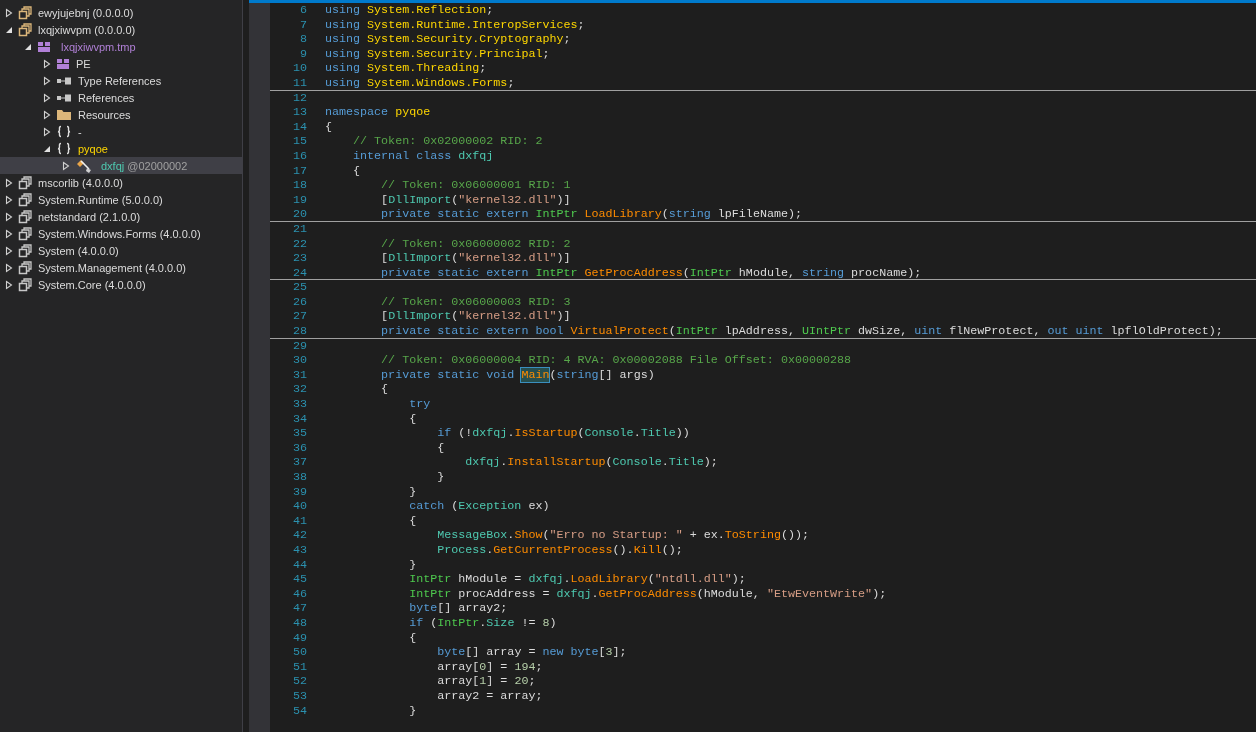 Image resolution: width=1256 pixels, height=732 pixels. What do you see at coordinates (616, 360) in the screenshot?
I see `code-line: // Token: 0x06000004 RID: 4 RVA: 0x00002088 File Offset: 0x00000288` at bounding box center [616, 360].